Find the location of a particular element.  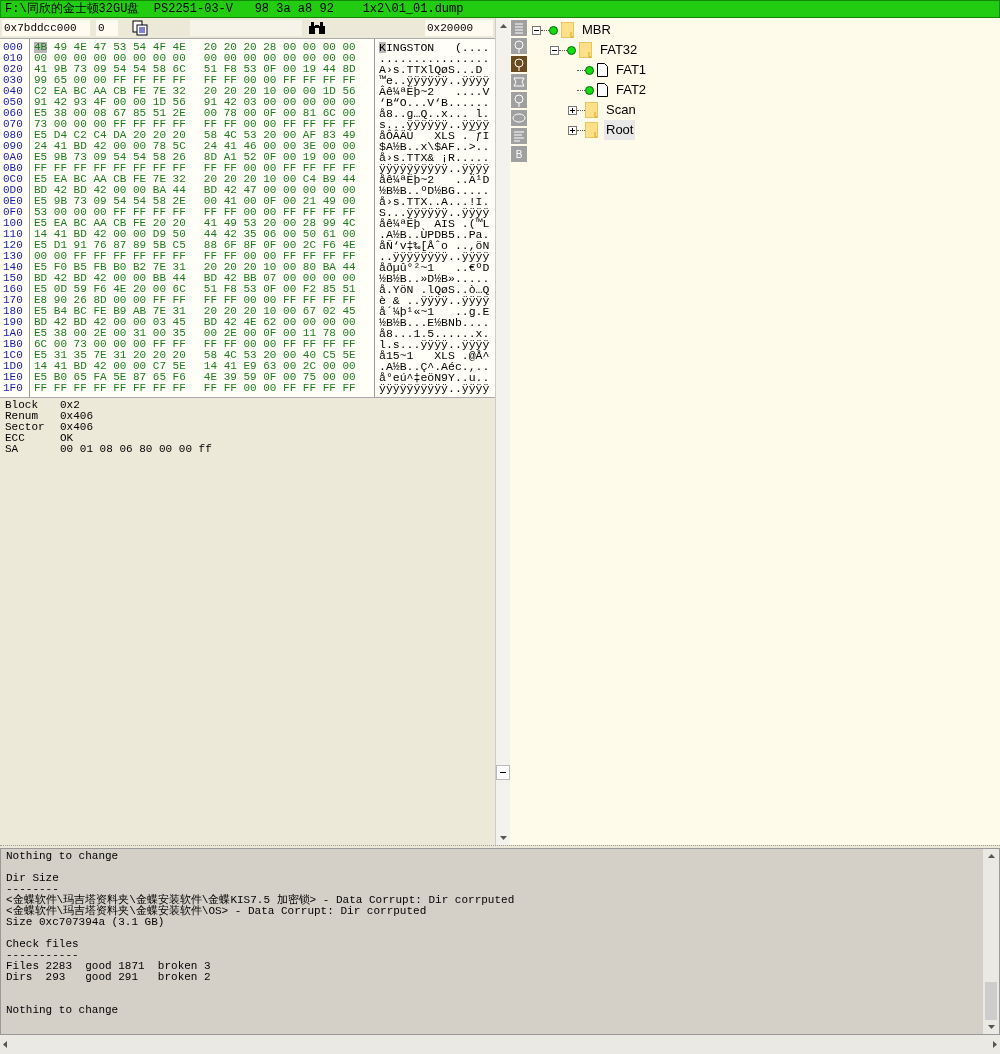

hex-bytes: 00 41 00 0F 00 21 49 00 is located at coordinates (279, 201).